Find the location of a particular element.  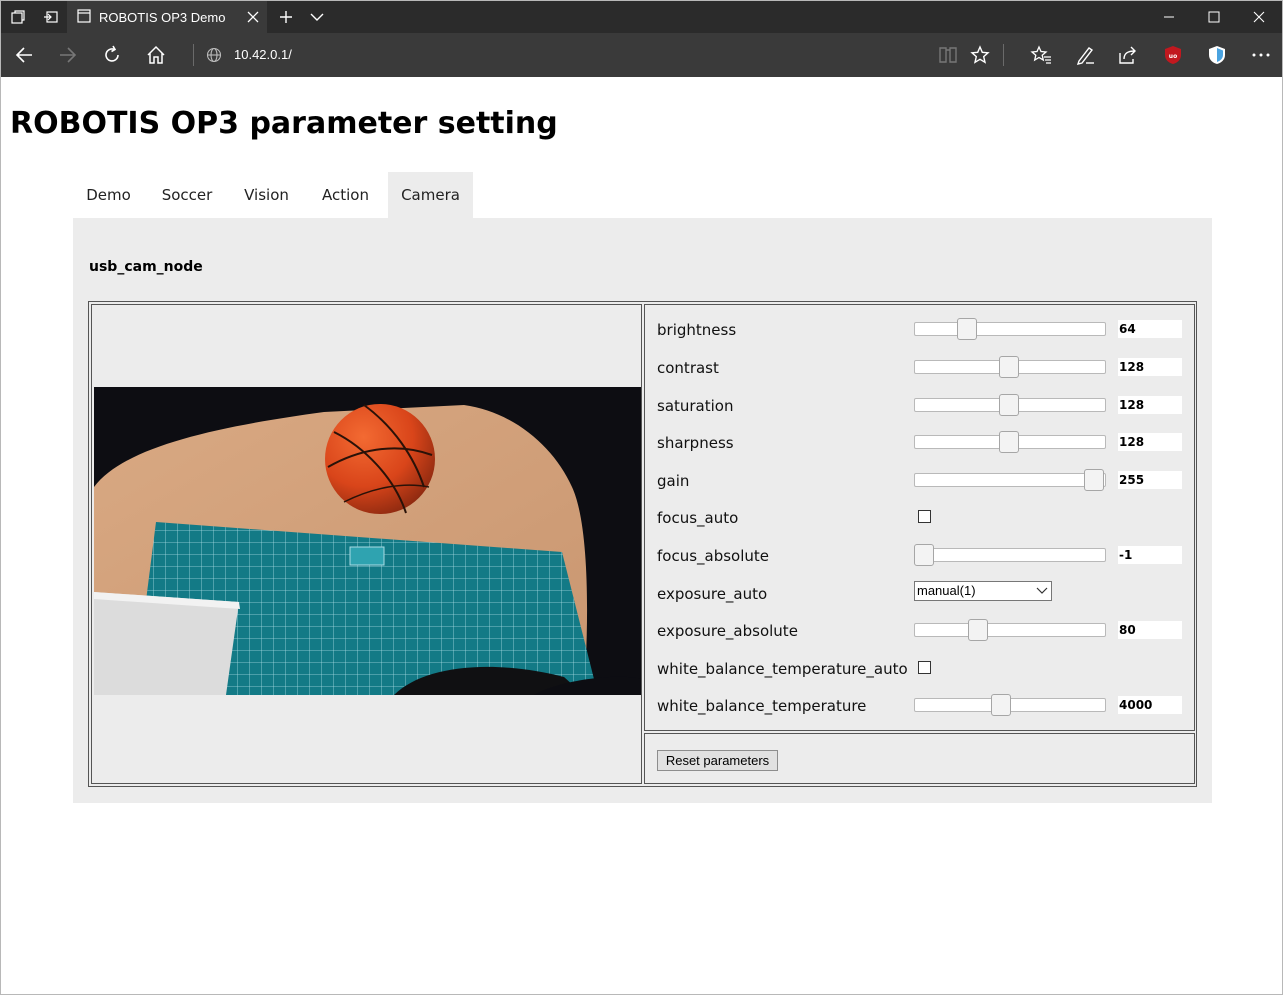

param-row-gain: gain 255 is located at coordinates (919, 482).